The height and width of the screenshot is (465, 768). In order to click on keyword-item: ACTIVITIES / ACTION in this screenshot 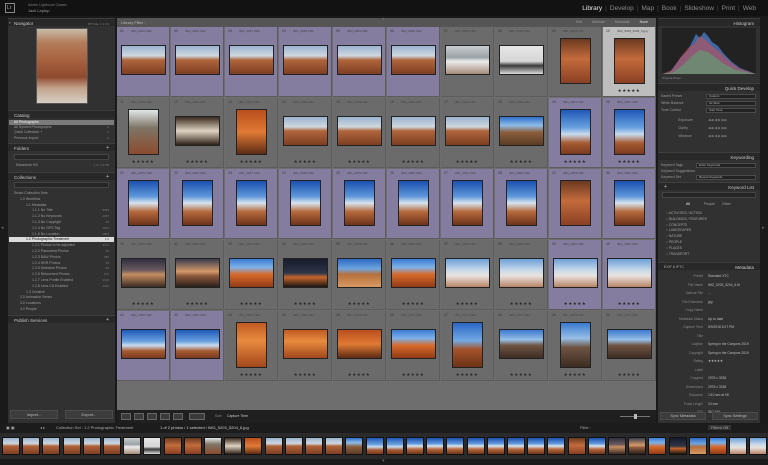, I will do `click(684, 213)`.